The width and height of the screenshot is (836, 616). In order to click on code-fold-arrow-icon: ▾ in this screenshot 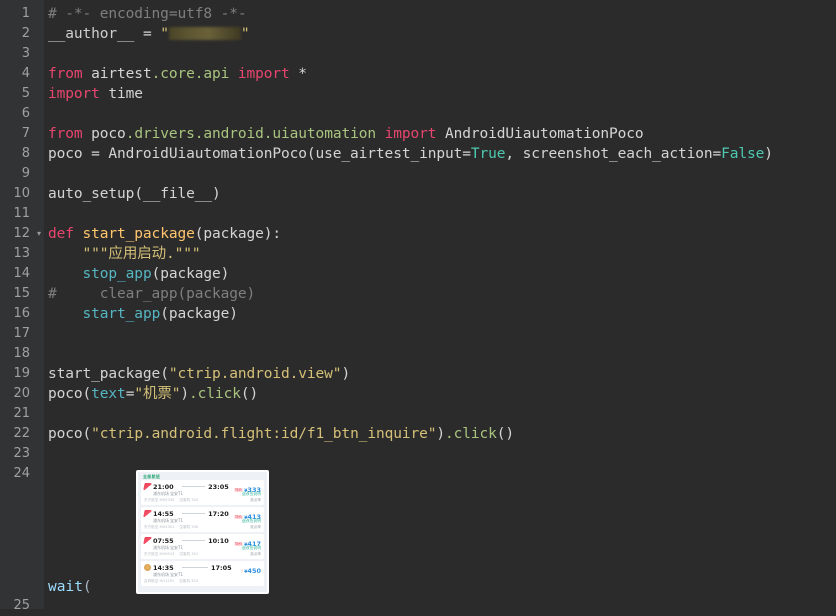, I will do `click(39, 234)`.